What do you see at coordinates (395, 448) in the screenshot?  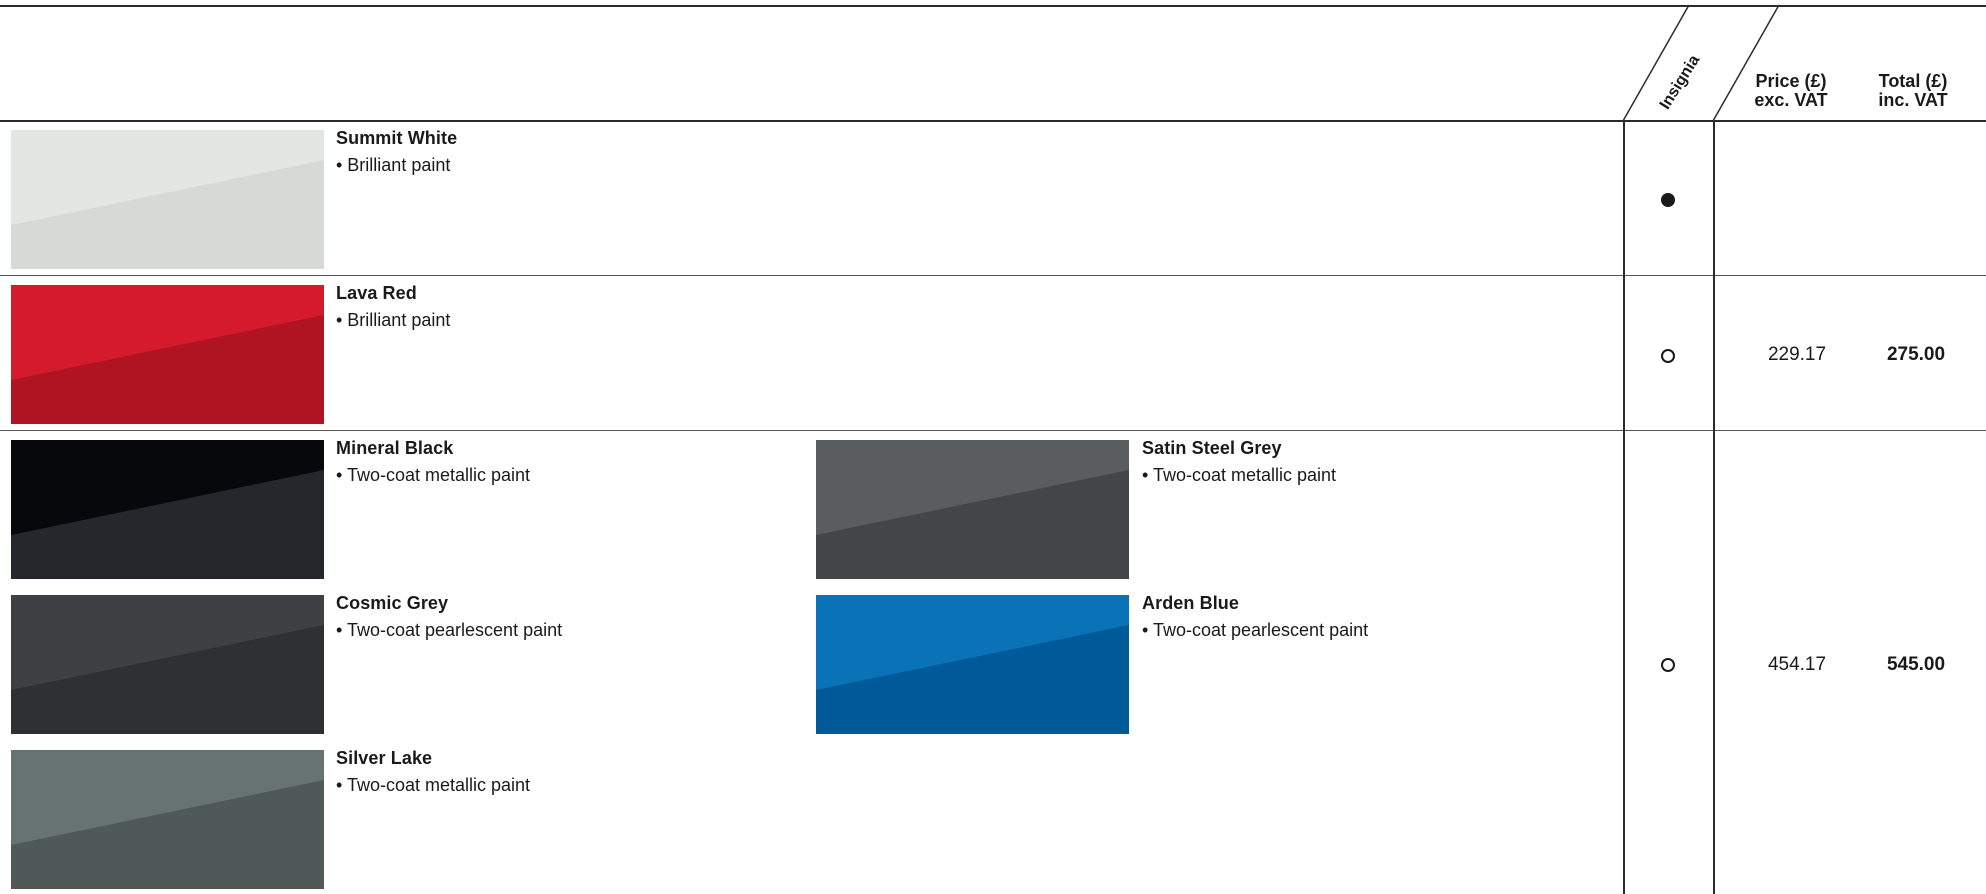 I see `paint-name: Mineral Black` at bounding box center [395, 448].